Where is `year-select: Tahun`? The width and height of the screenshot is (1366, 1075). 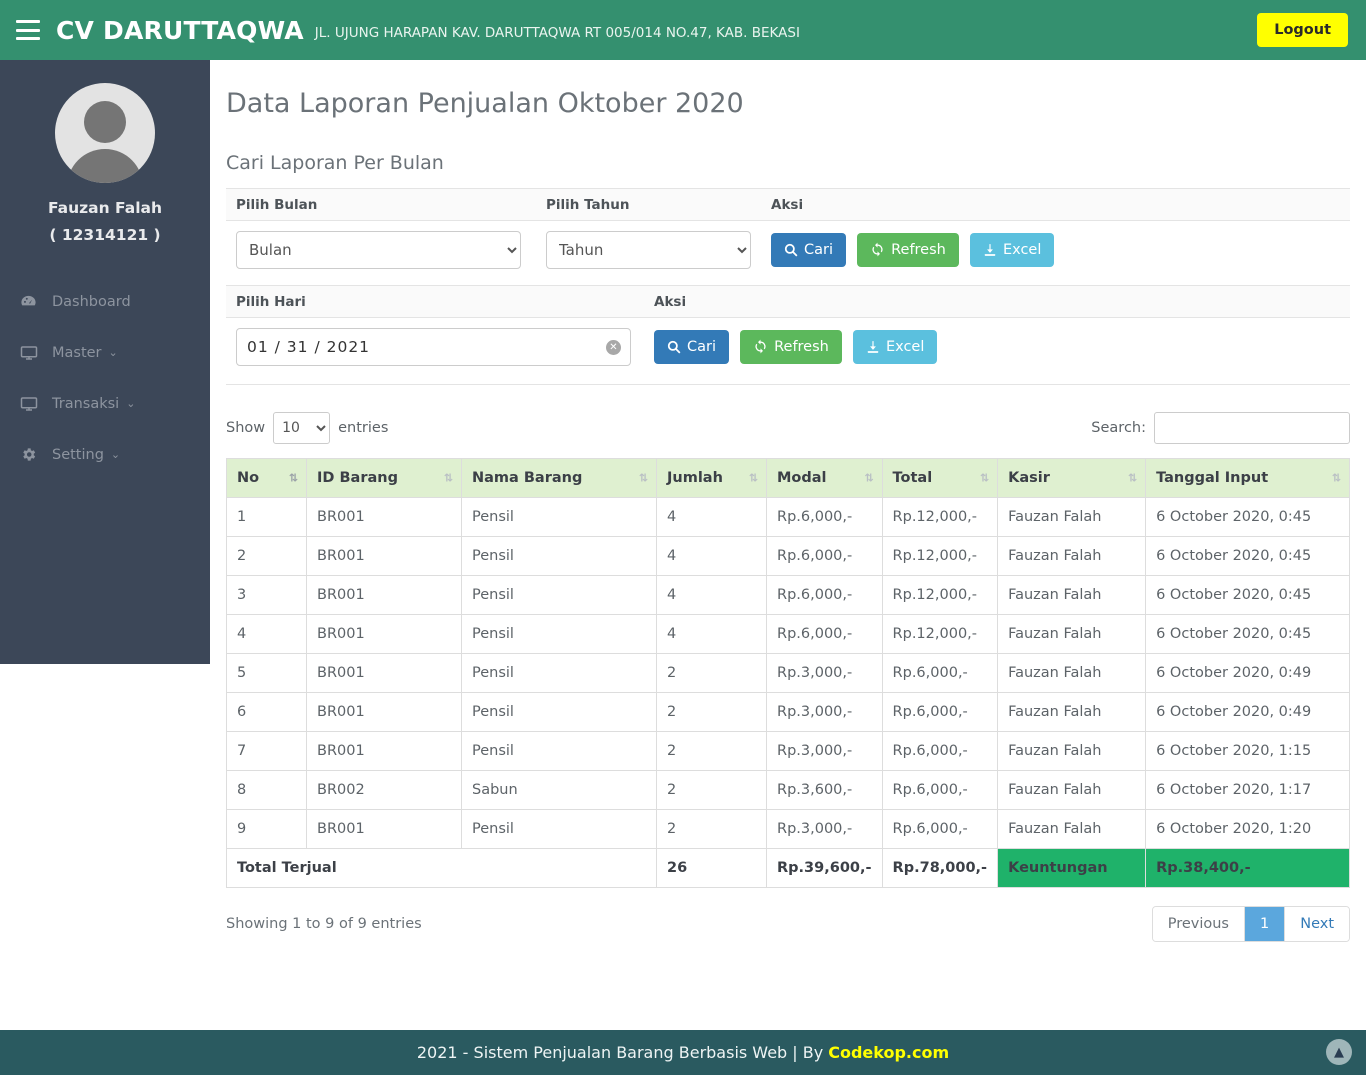
year-select: Tahun is located at coordinates (648, 250).